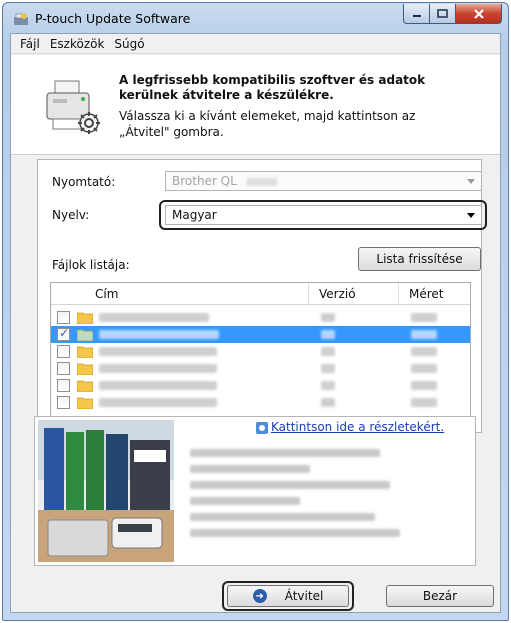 Image resolution: width=511 pixels, height=623 pixels. I want to click on menu-file: Fájl, so click(30, 44).